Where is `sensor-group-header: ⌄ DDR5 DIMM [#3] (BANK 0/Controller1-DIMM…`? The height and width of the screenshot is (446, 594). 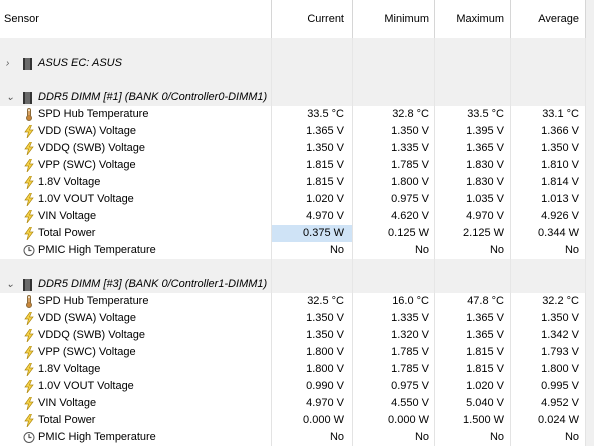 sensor-group-header: ⌄ DDR5 DIMM [#3] (BANK 0/Controller1-DIMM… is located at coordinates (293, 284).